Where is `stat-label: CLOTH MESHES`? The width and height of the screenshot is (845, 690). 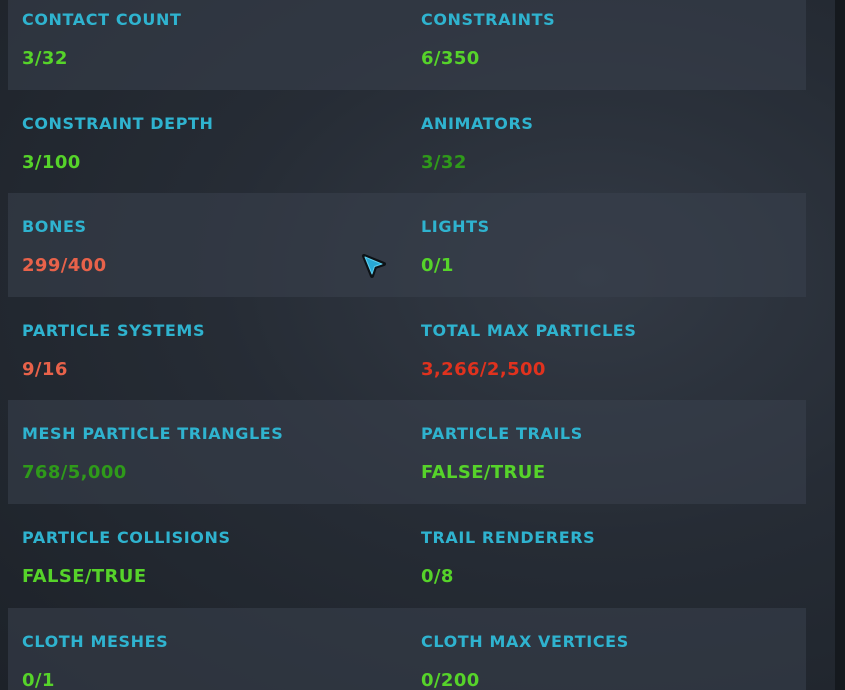
stat-label: CLOTH MESHES is located at coordinates (95, 641).